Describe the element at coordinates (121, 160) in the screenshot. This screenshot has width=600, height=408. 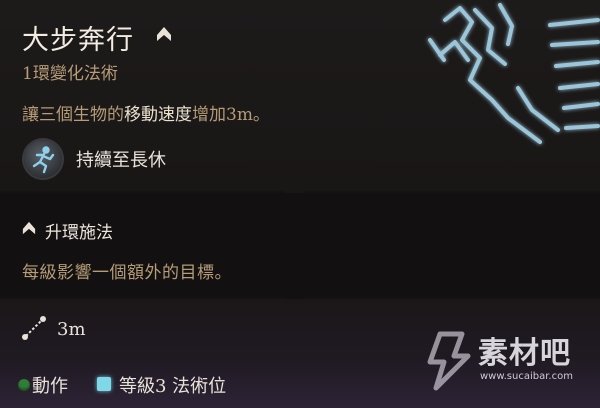
I see `duration-label: 持續至長休` at that location.